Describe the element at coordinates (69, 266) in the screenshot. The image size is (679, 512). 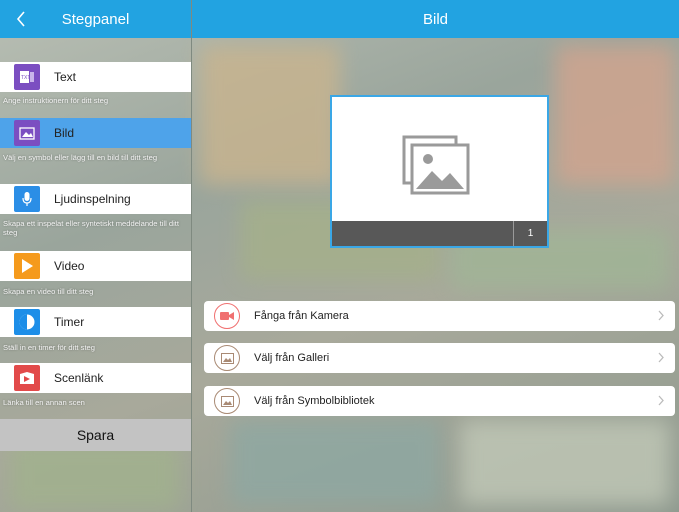
I see `sidebar-item-label: Video` at that location.